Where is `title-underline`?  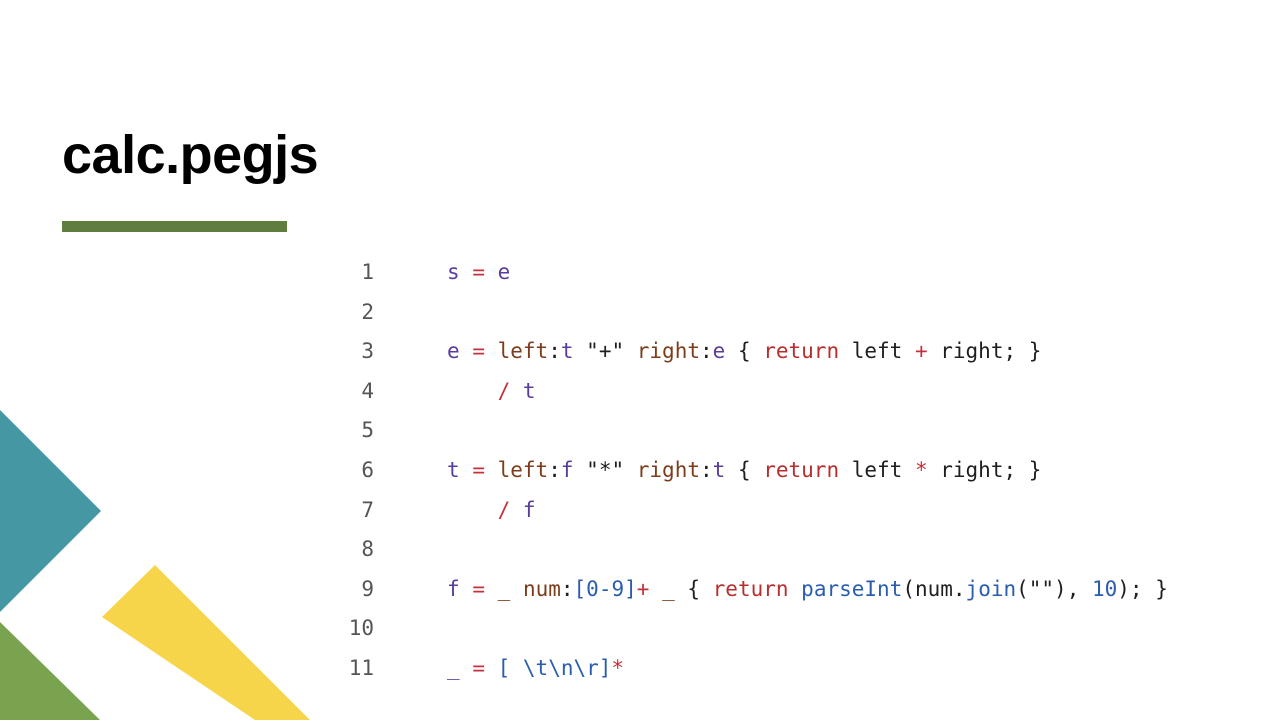 title-underline is located at coordinates (174, 226).